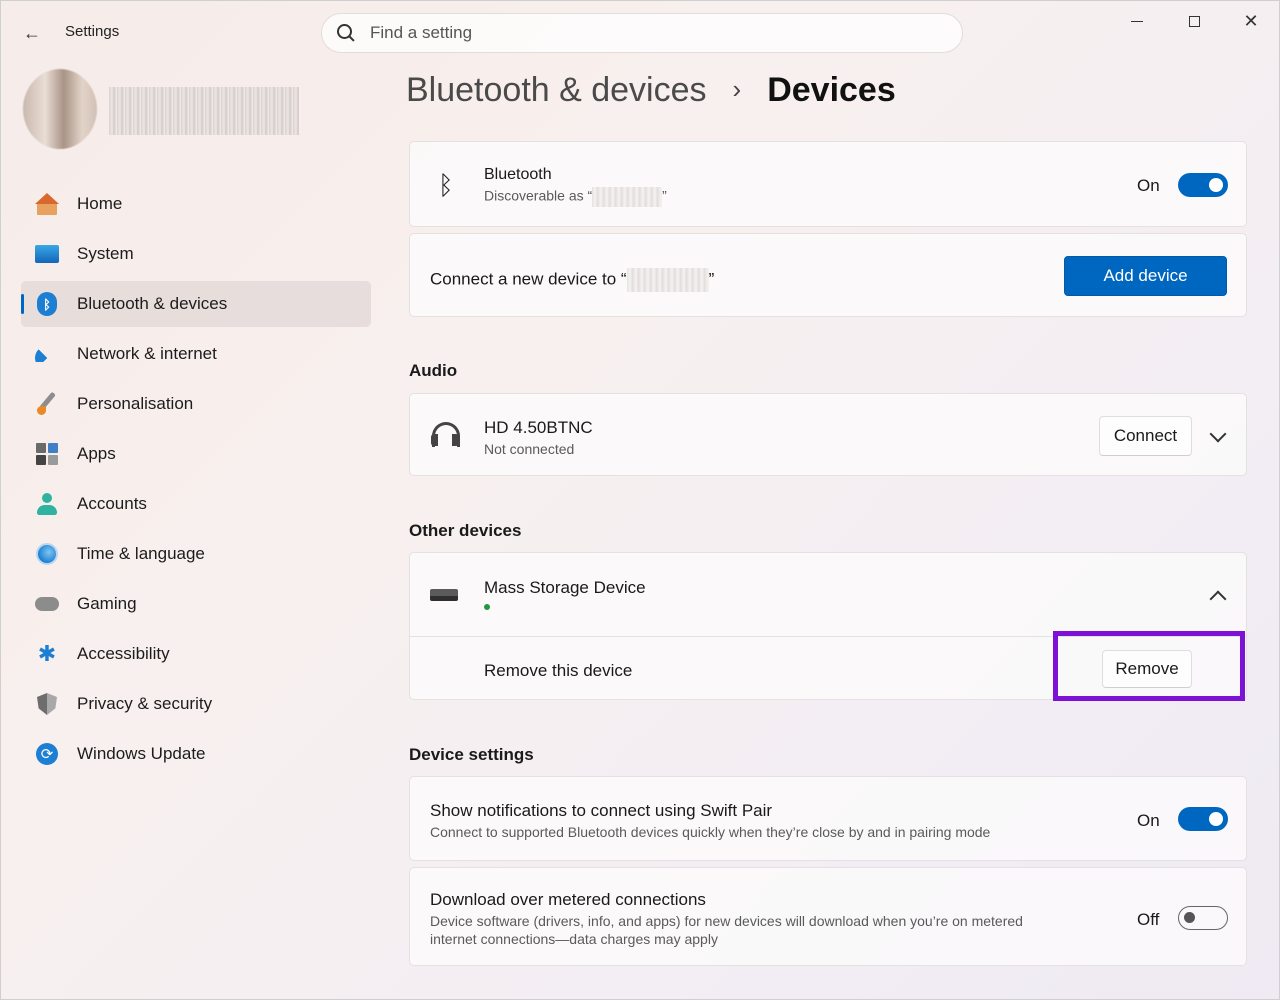 Image resolution: width=1280 pixels, height=1000 pixels. Describe the element at coordinates (568, 899) in the screenshot. I see `metered-title: Download over metered connections` at that location.